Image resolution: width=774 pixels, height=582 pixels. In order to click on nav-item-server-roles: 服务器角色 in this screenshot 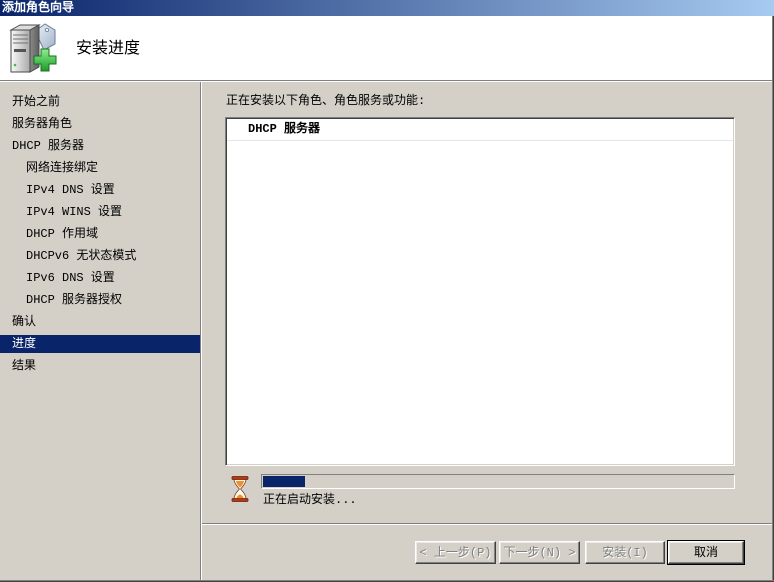, I will do `click(100, 124)`.